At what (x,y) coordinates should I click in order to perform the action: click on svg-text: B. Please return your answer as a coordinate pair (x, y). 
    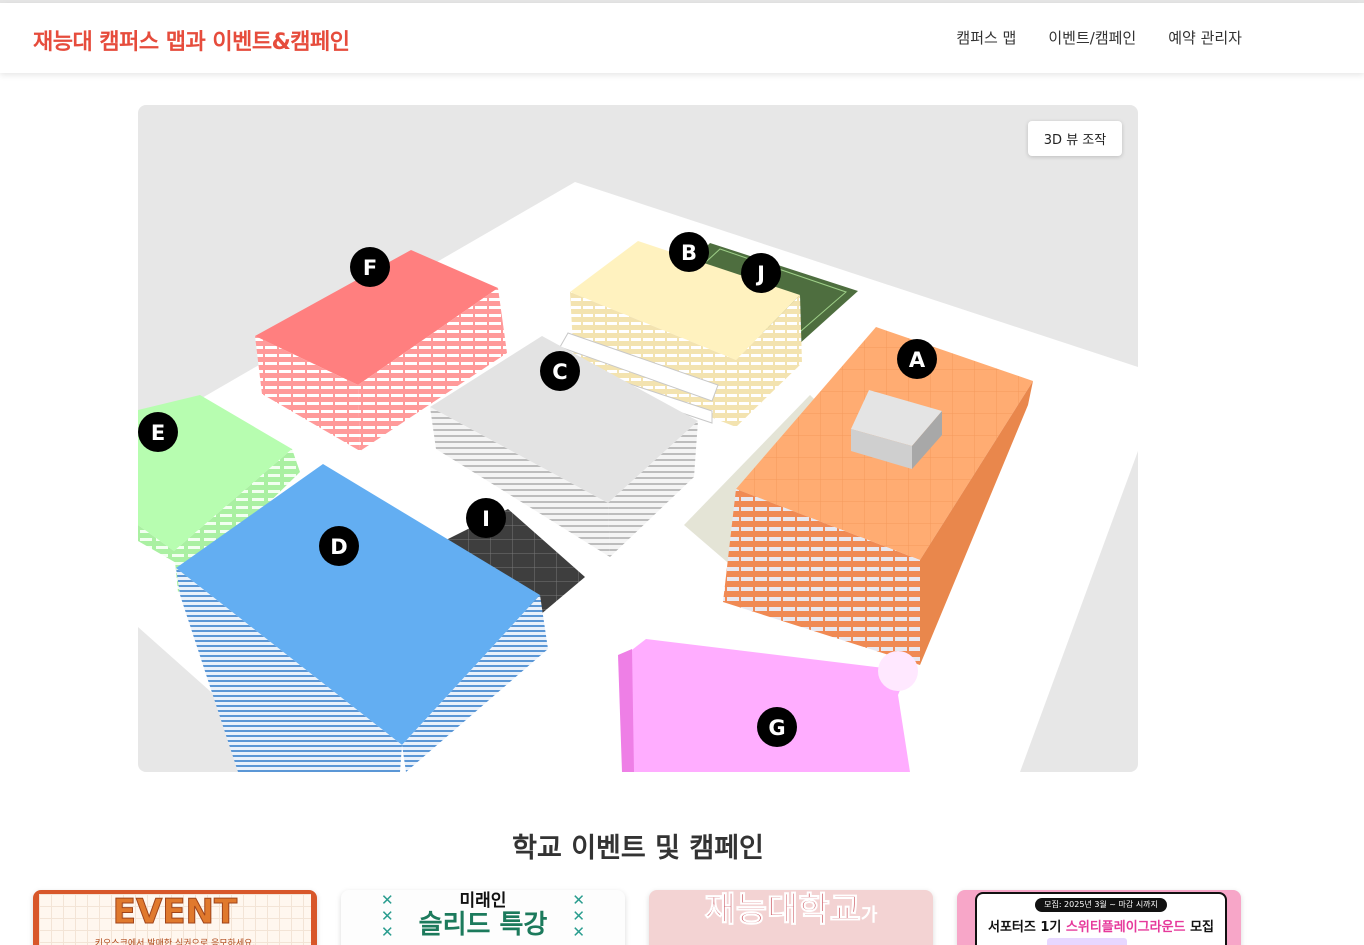
    Looking at the image, I should click on (689, 253).